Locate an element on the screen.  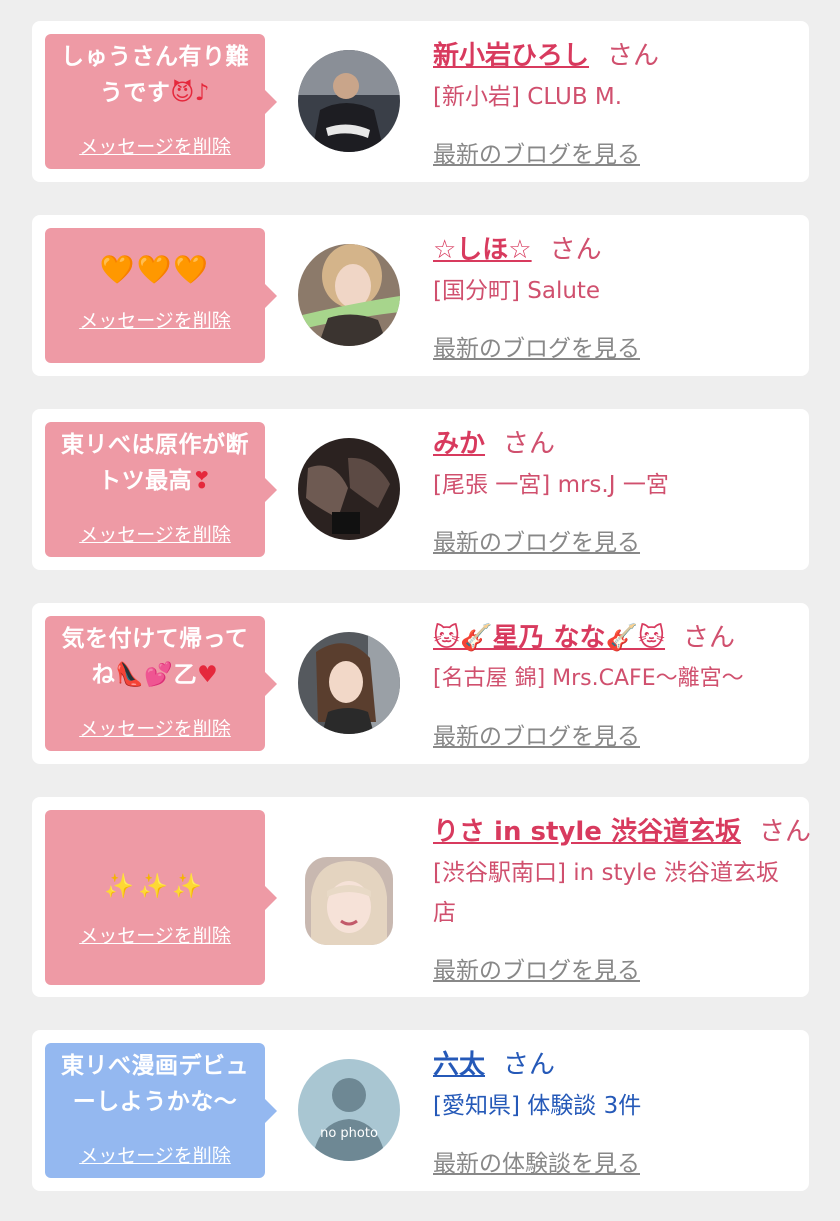
shop-name: [名古屋 錦] Mrs.CAFE〜離宮〜 is located at coordinates (588, 678).